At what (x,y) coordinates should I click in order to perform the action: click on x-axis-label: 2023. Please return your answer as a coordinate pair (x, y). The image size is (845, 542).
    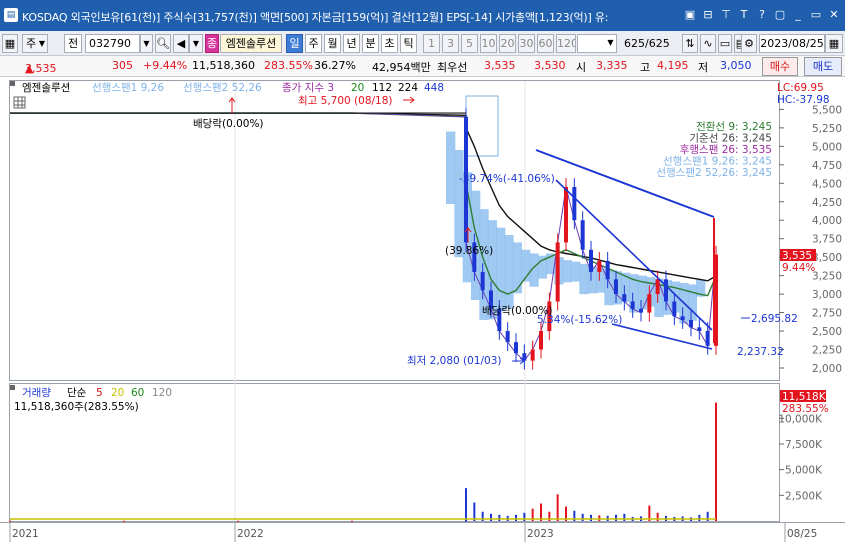
    Looking at the image, I should click on (540, 534).